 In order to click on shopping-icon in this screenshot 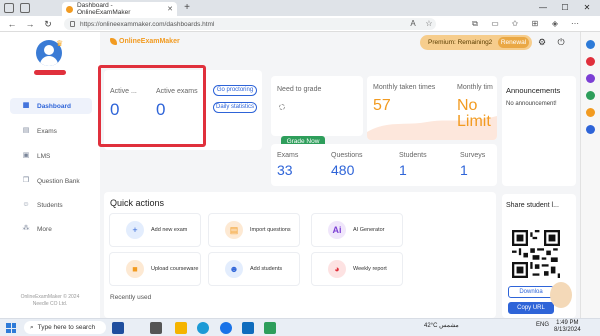, I will do `click(590, 61)`.